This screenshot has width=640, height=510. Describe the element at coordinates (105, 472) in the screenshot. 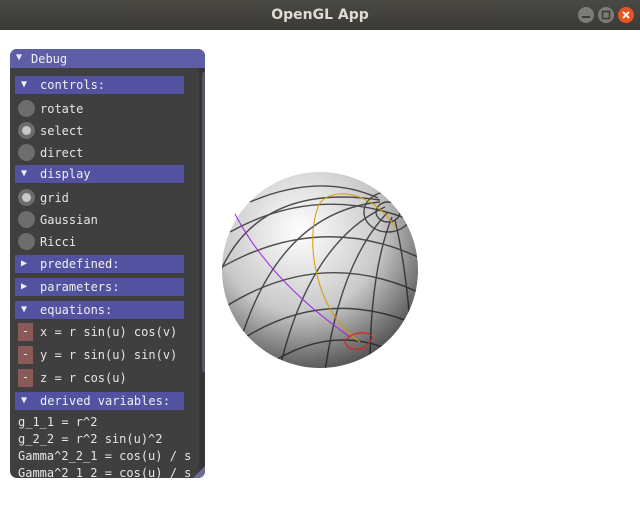

I see `derived-variable: Gamma^2_1_2 = cos(u) / s` at that location.